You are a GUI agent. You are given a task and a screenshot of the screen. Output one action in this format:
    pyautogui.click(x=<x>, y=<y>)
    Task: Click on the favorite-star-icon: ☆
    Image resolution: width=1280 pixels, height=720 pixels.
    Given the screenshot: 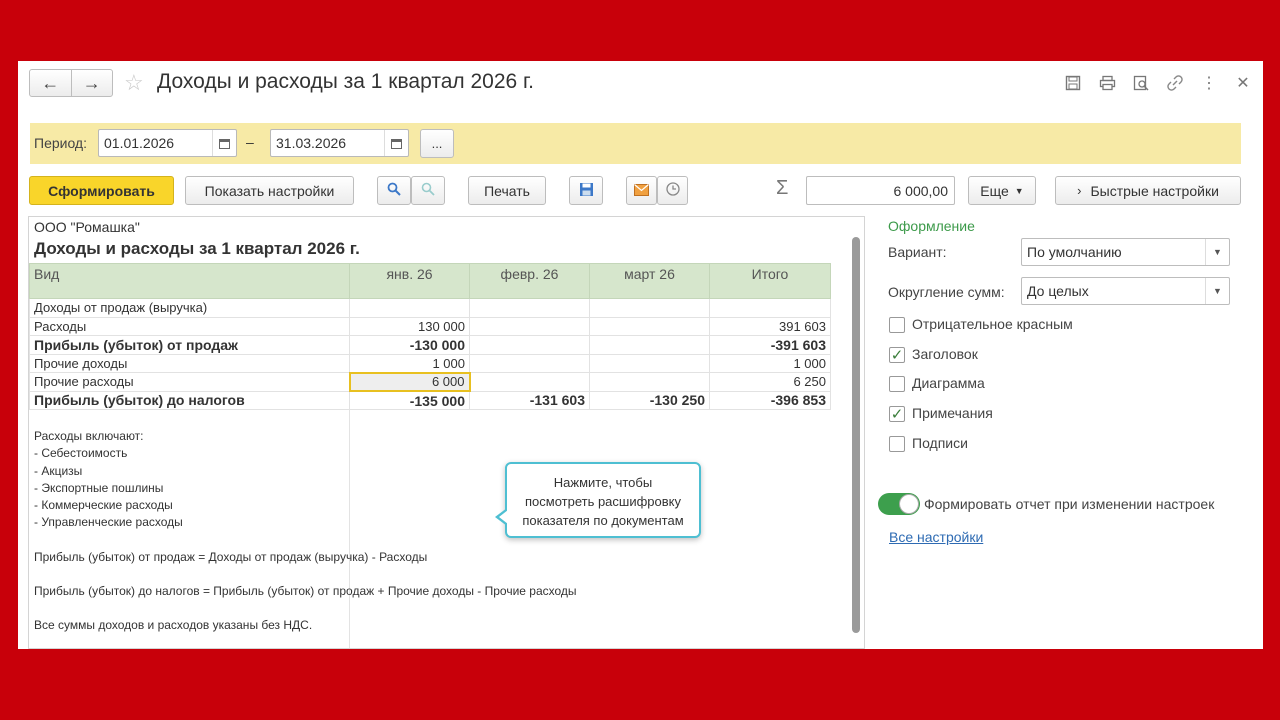 What is the action you would take?
    pyautogui.click(x=134, y=83)
    